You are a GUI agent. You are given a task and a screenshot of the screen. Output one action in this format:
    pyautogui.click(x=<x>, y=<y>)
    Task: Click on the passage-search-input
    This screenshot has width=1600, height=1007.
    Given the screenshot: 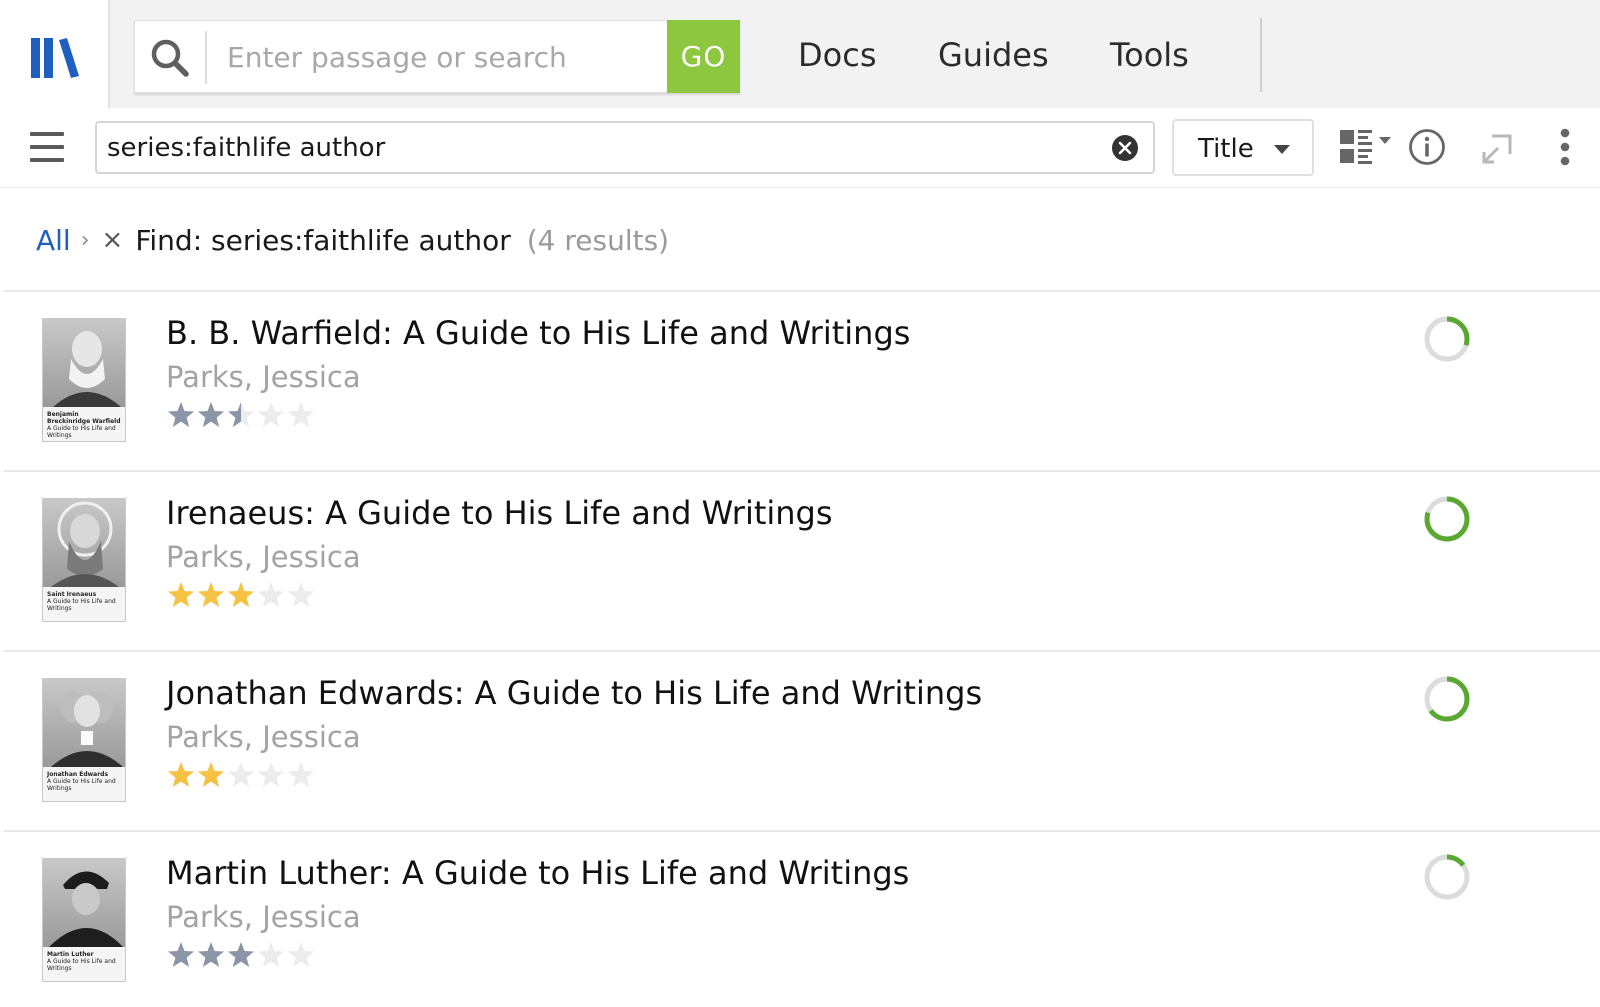 What is the action you would take?
    pyautogui.click(x=437, y=57)
    